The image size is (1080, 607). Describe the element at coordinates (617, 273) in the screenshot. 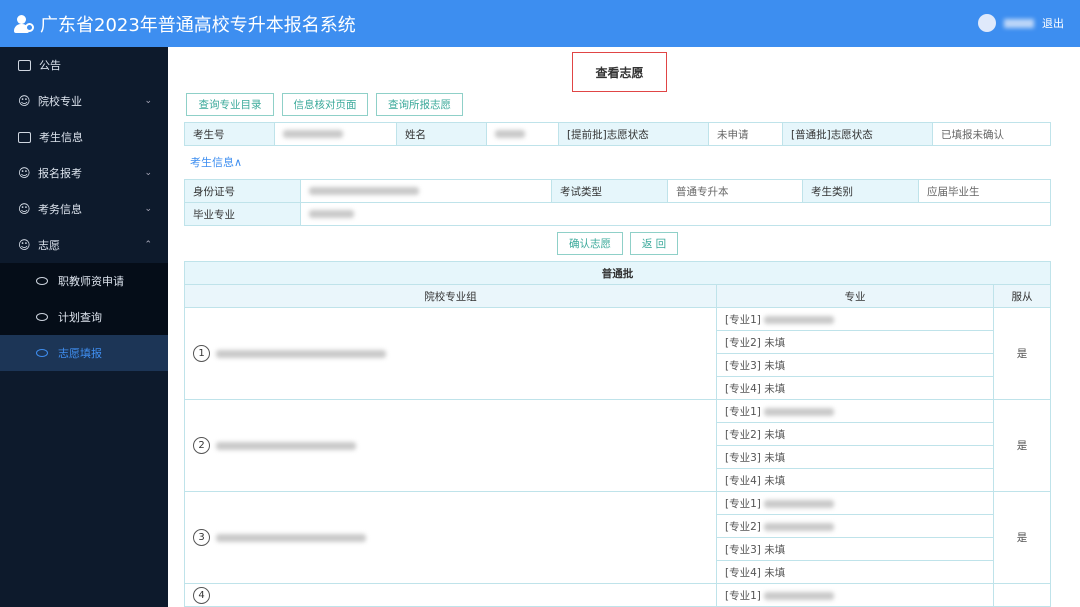

I see `table-title: 普通批` at that location.